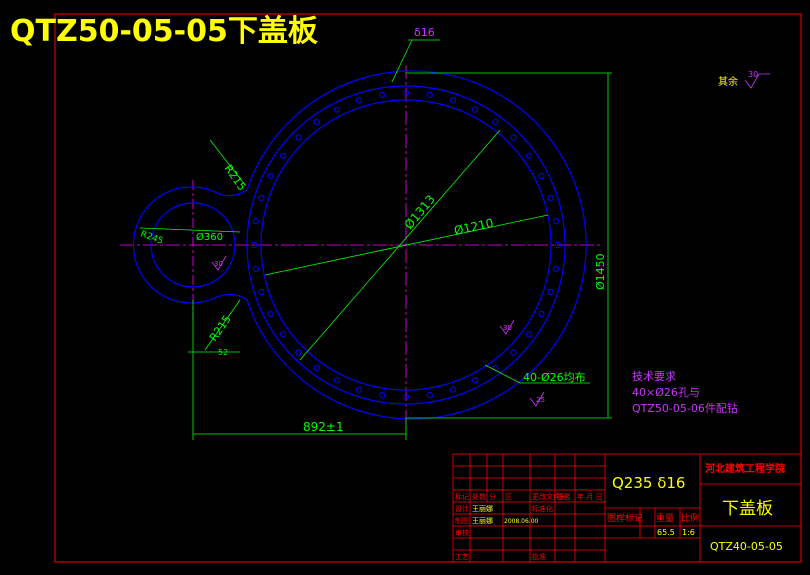 Image resolution: width=810 pixels, height=575 pixels. What do you see at coordinates (492, 496) in the screenshot?
I see `revision-column-header: 分` at bounding box center [492, 496].